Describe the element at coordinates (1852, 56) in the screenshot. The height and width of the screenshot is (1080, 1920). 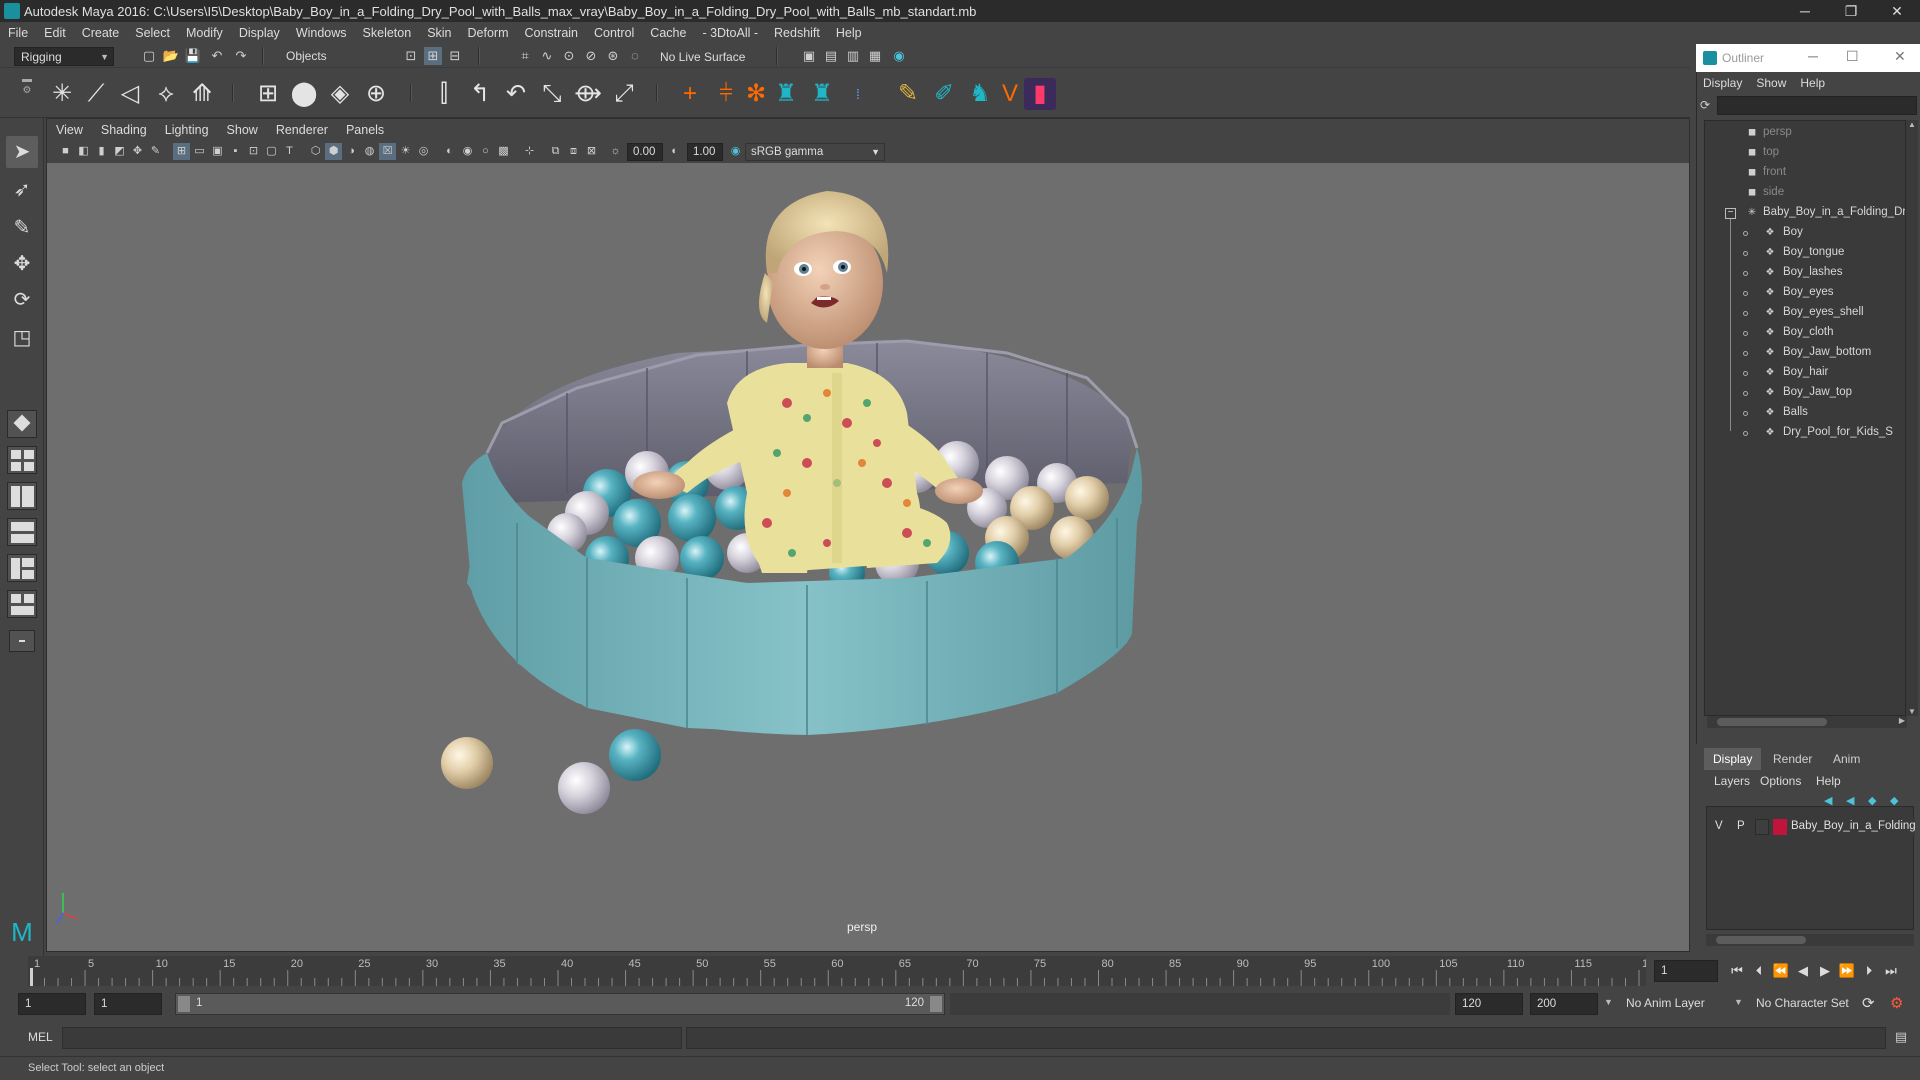
I see `outliner-maximize-button: ☐` at that location.